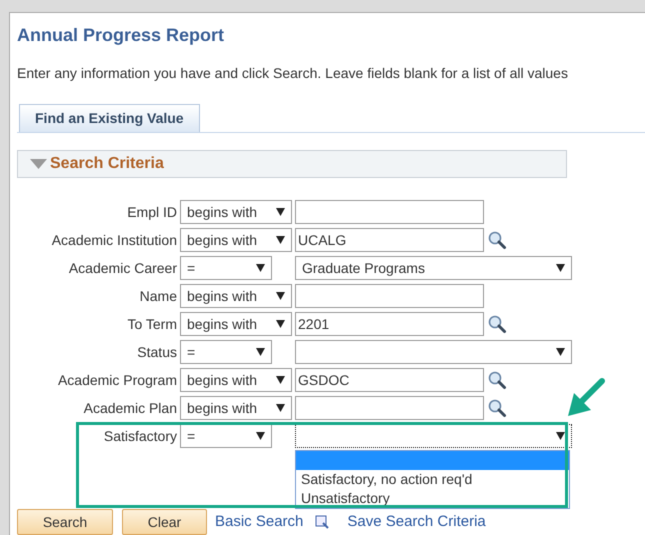 This screenshot has height=535, width=645. I want to click on value-field: GSDOC, so click(389, 380).